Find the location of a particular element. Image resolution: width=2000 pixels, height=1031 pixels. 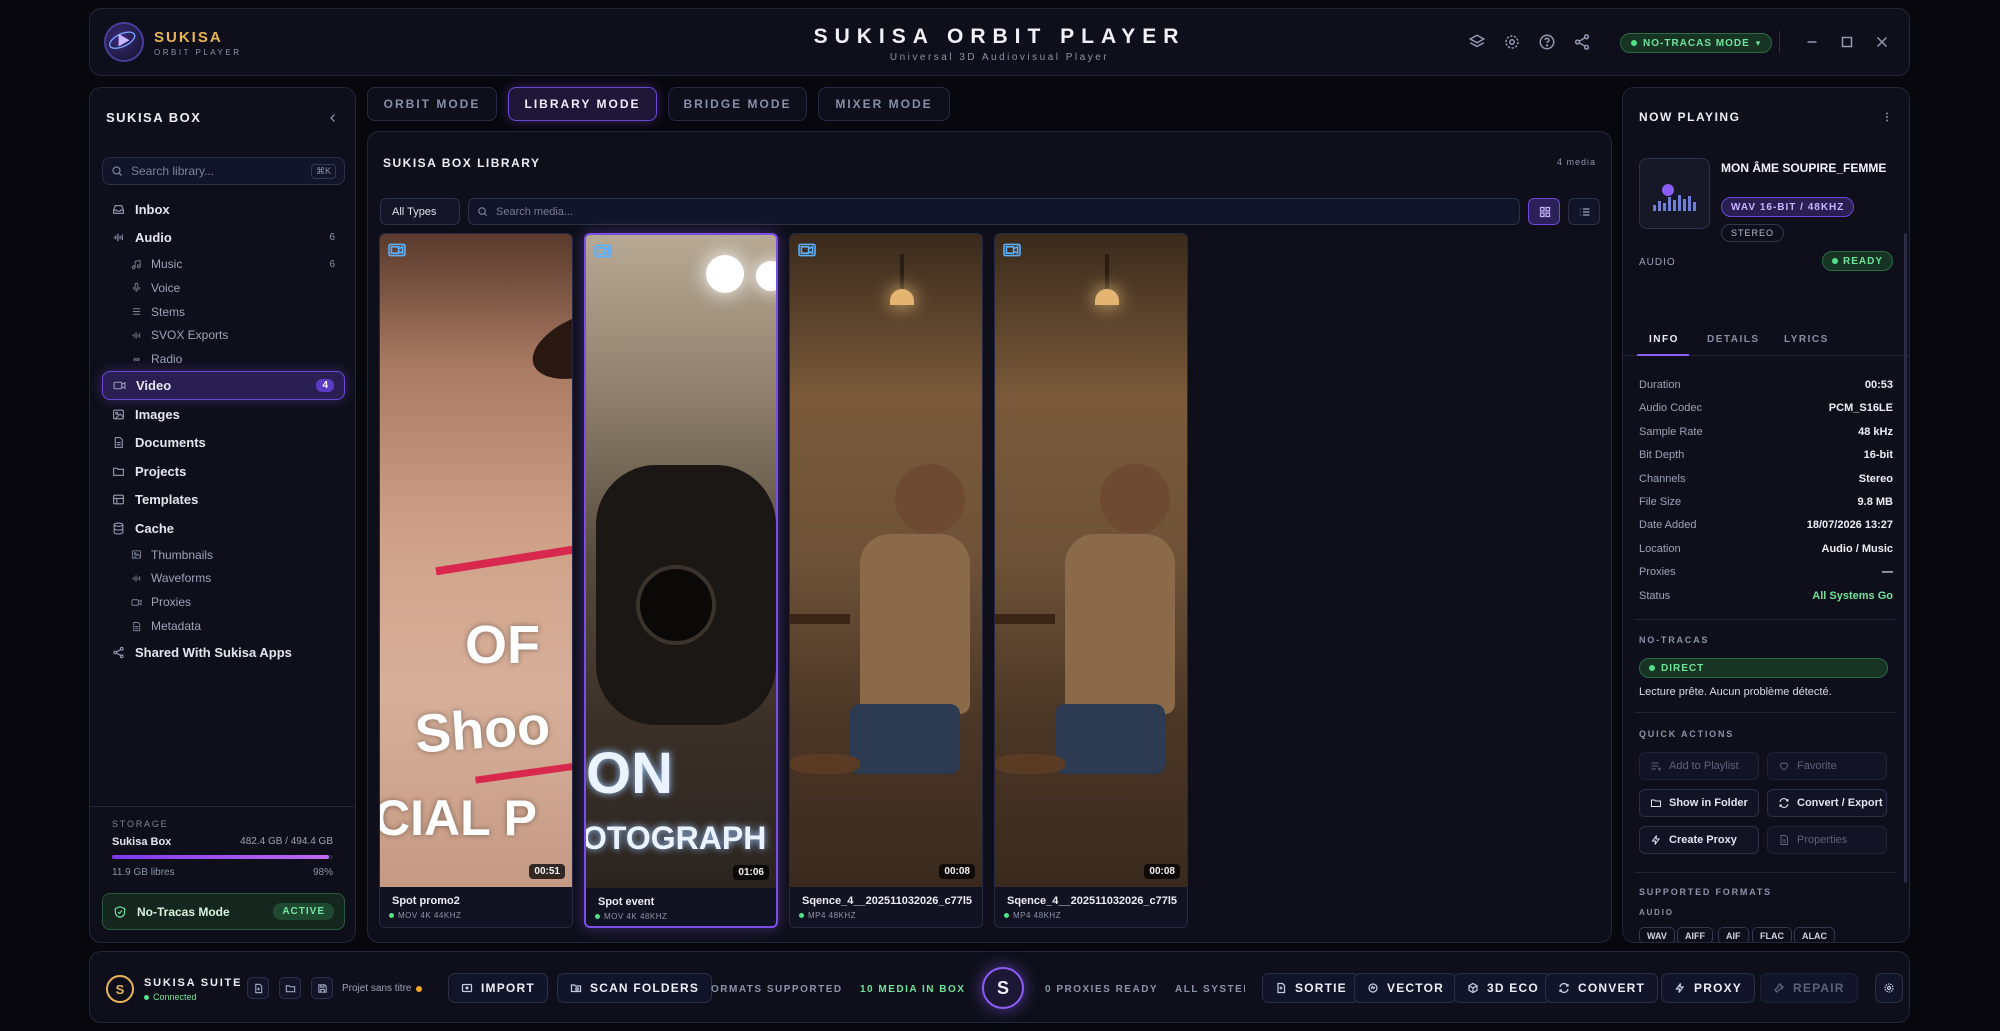

grid-view-button is located at coordinates (1544, 211).